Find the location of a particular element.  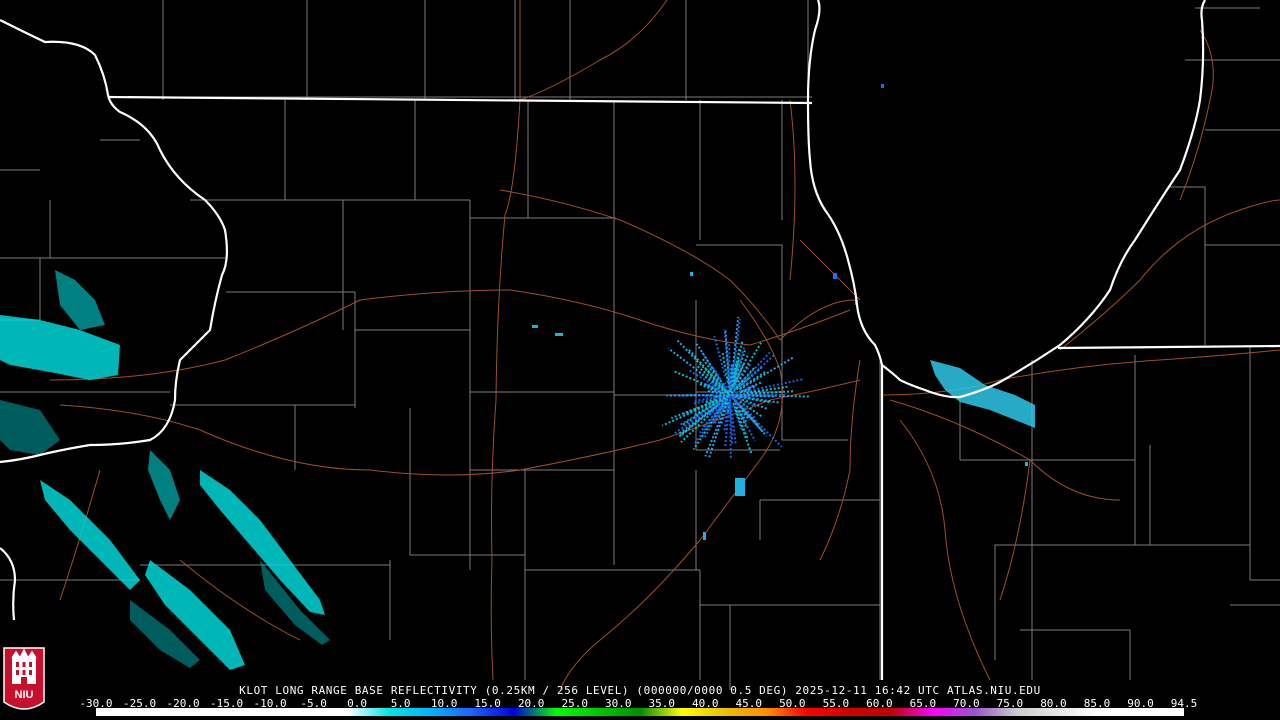

niu-logo: NIU is located at coordinates (24, 678).